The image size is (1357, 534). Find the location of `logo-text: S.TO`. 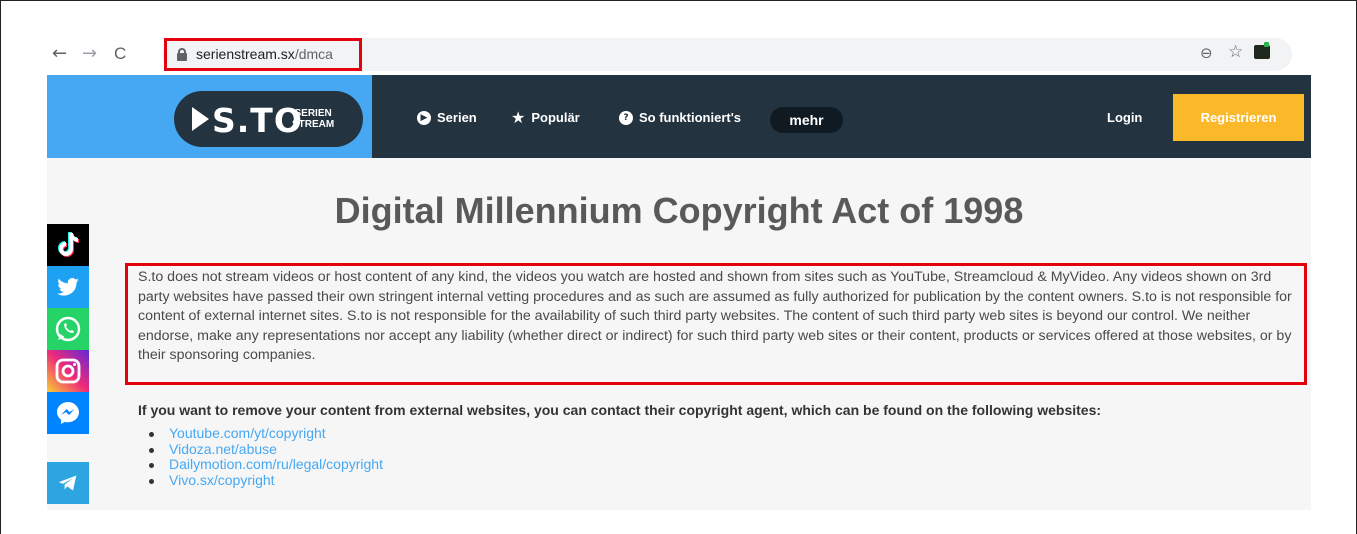

logo-text: S.TO is located at coordinates (257, 120).